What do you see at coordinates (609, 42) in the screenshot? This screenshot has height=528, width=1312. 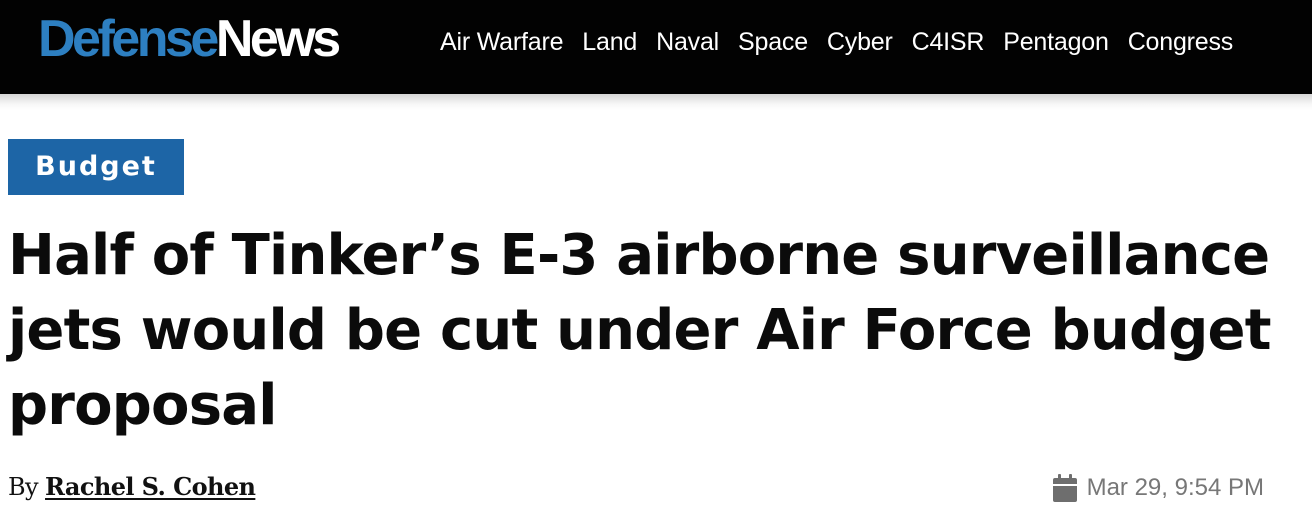 I see `nav-item-land: Land` at bounding box center [609, 42].